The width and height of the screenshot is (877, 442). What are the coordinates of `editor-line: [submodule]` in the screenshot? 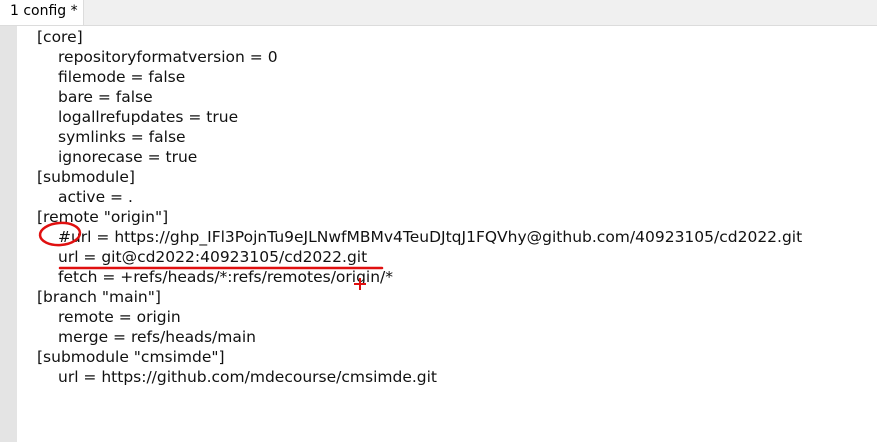 It's located at (86, 177).